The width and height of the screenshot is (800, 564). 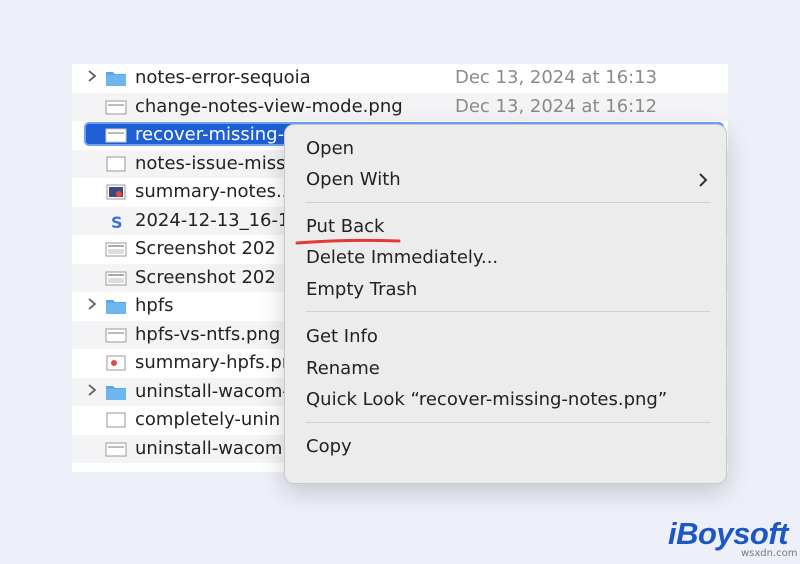 I want to click on svg-text: S, so click(x=117, y=221).